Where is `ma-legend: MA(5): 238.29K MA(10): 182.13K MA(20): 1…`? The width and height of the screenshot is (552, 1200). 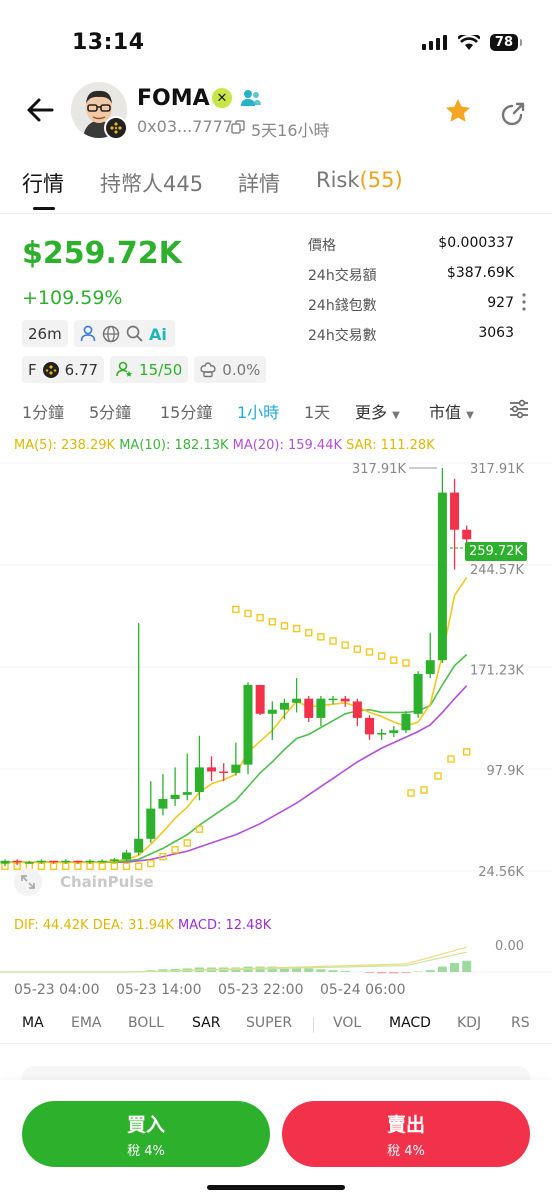
ma-legend: MA(5): 238.29K MA(10): 182.13K MA(20): 1… is located at coordinates (224, 445).